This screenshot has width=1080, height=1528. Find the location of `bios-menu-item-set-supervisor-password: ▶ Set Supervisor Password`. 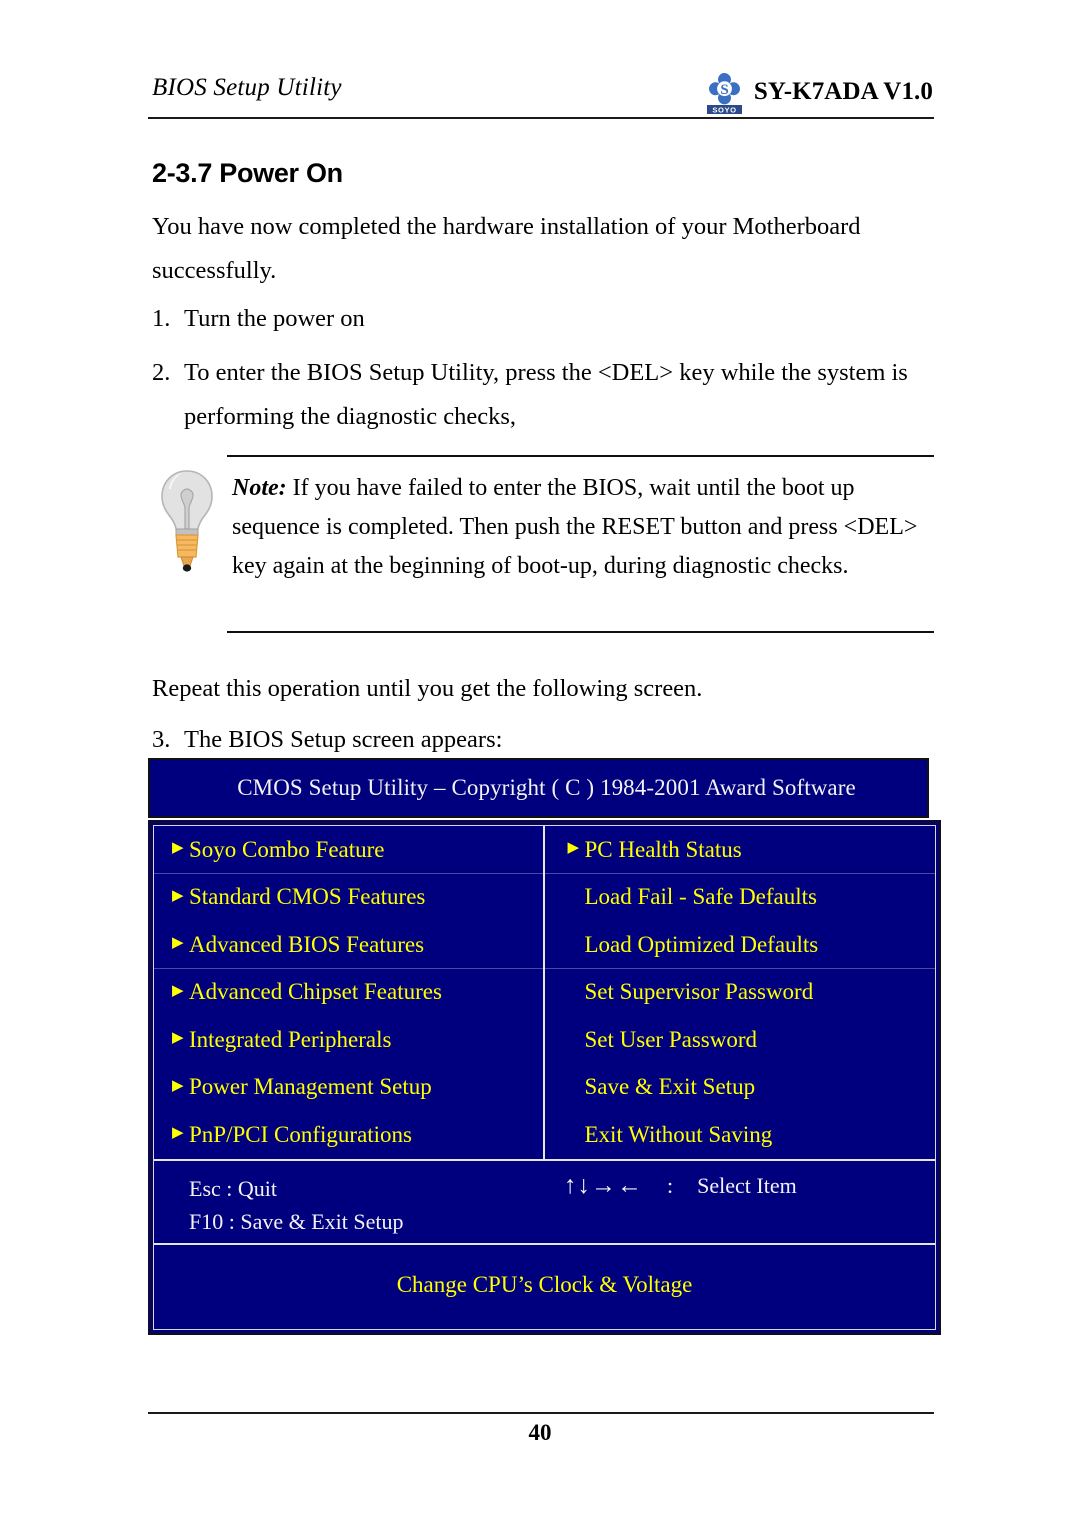

bios-menu-item-set-supervisor-password: ▶ Set Supervisor Password is located at coordinates (740, 993).